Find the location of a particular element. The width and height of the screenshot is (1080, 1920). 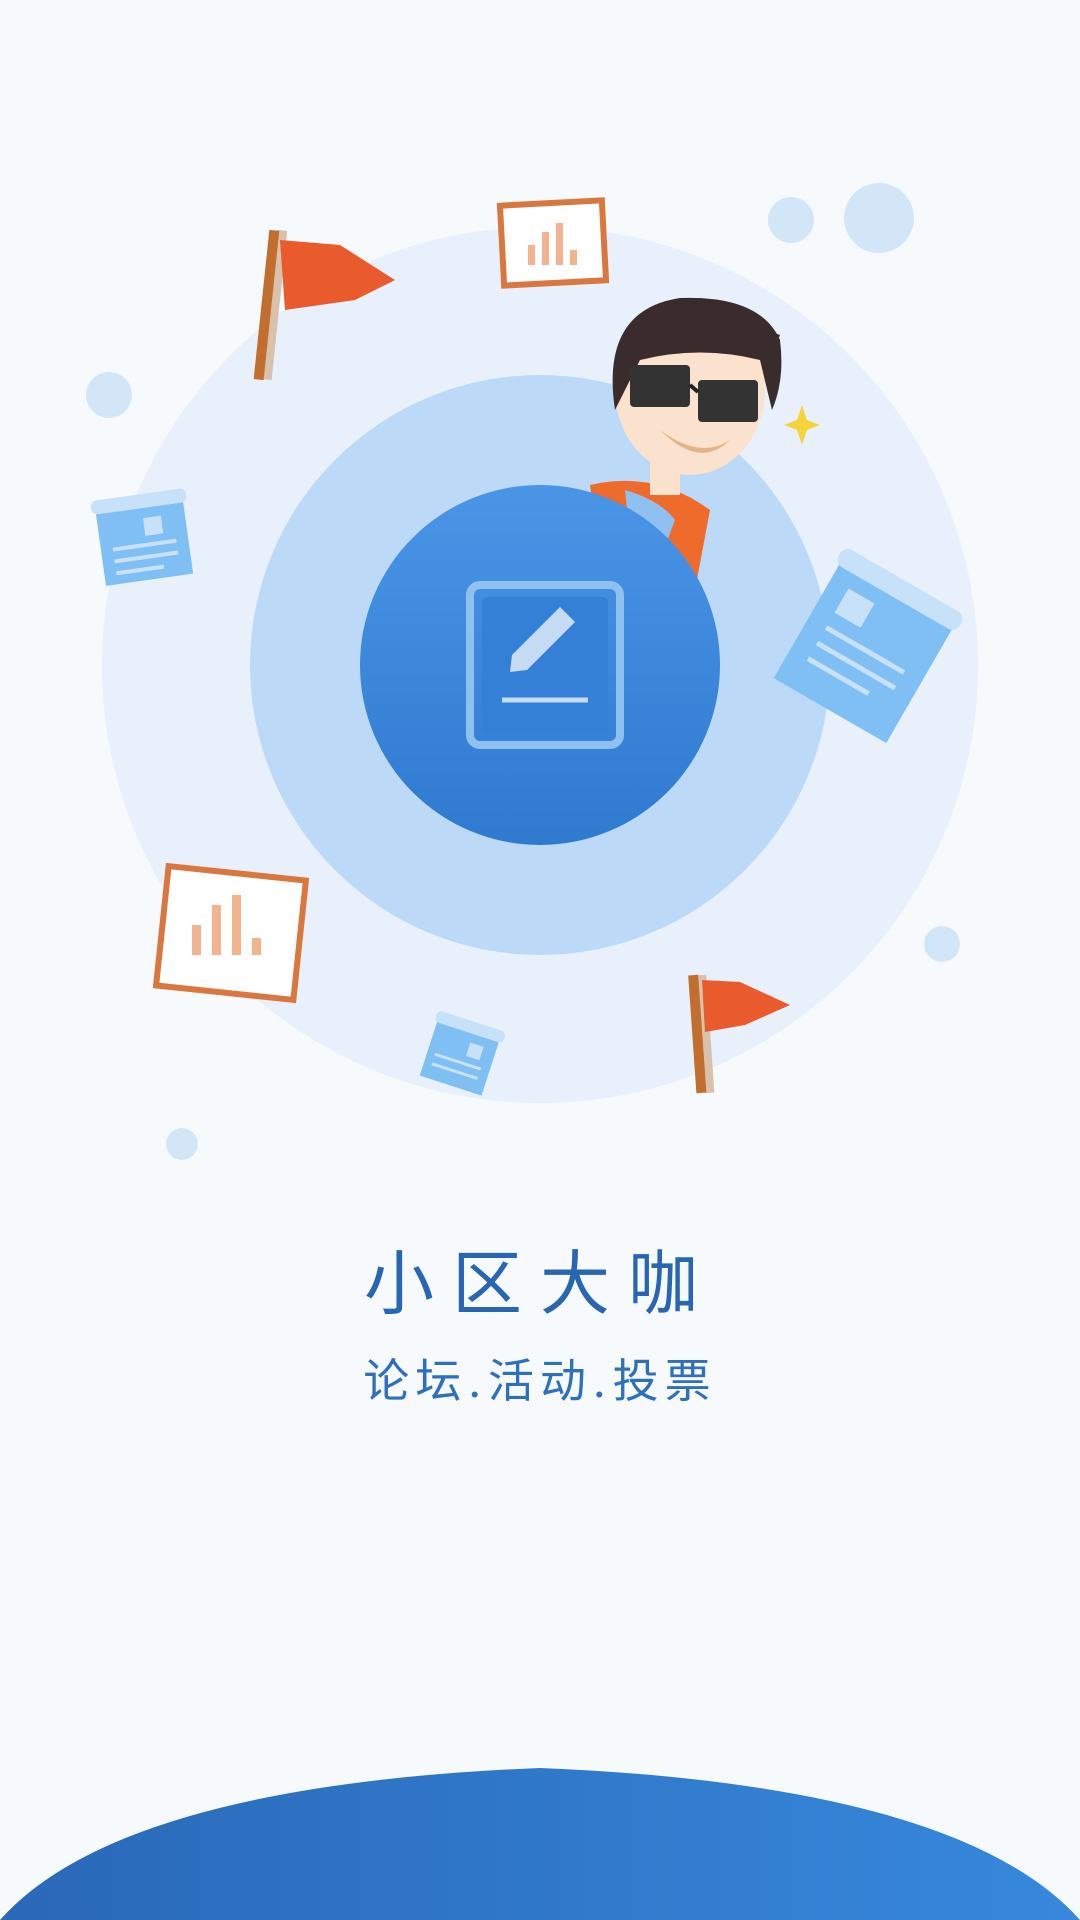

app-title: 小区大咖 is located at coordinates (540, 1284).